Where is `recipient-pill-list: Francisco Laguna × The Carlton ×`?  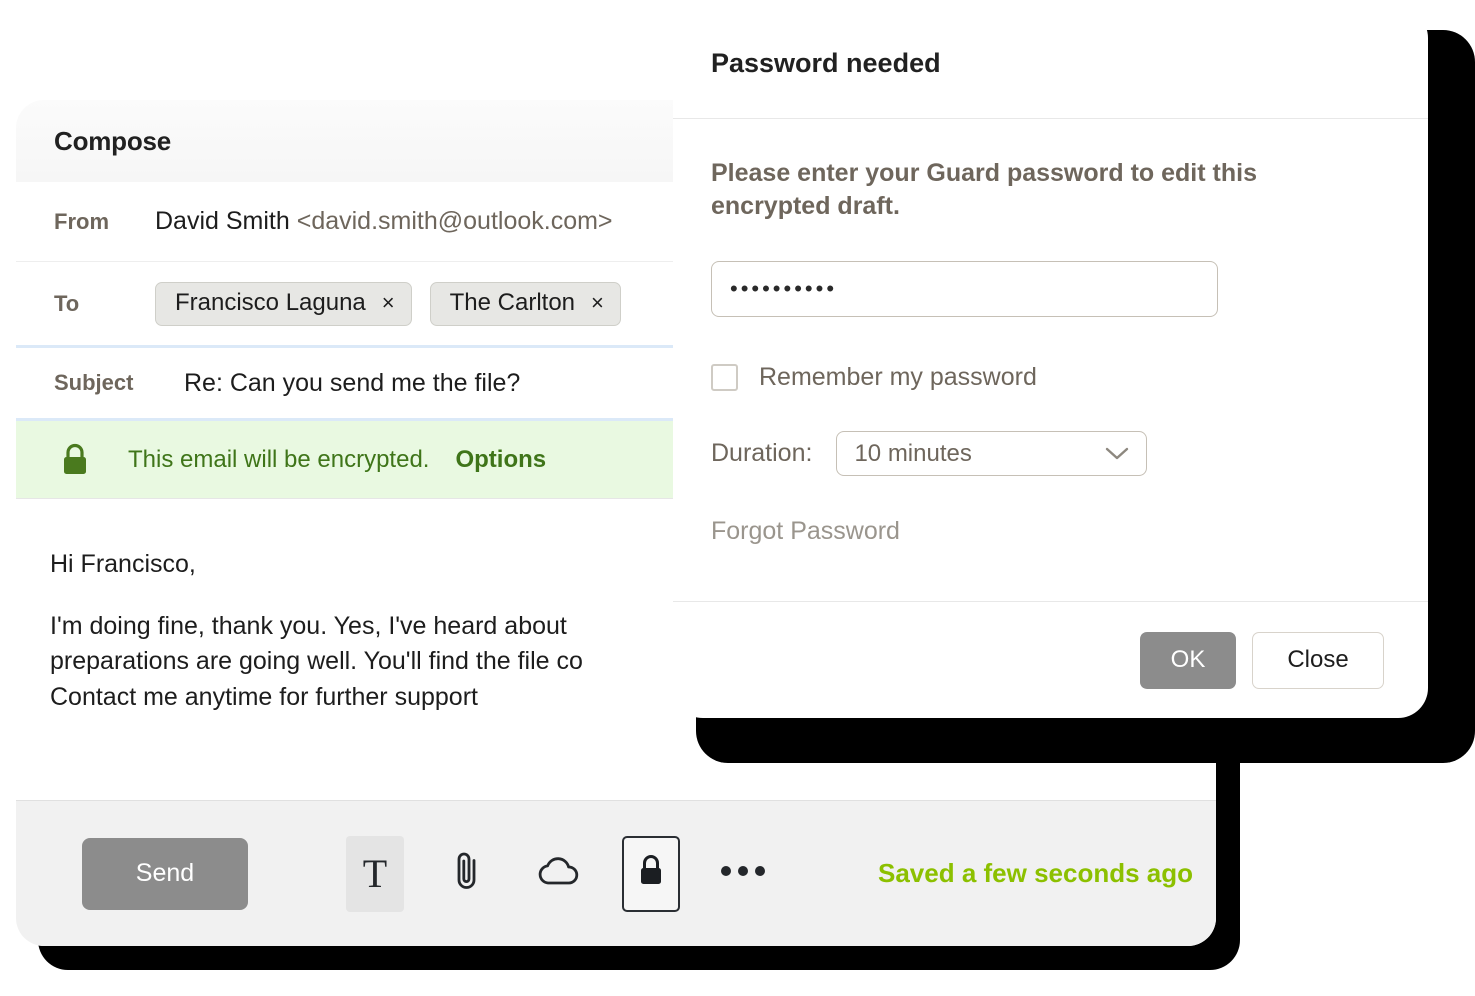 recipient-pill-list: Francisco Laguna × The Carlton × is located at coordinates (388, 303).